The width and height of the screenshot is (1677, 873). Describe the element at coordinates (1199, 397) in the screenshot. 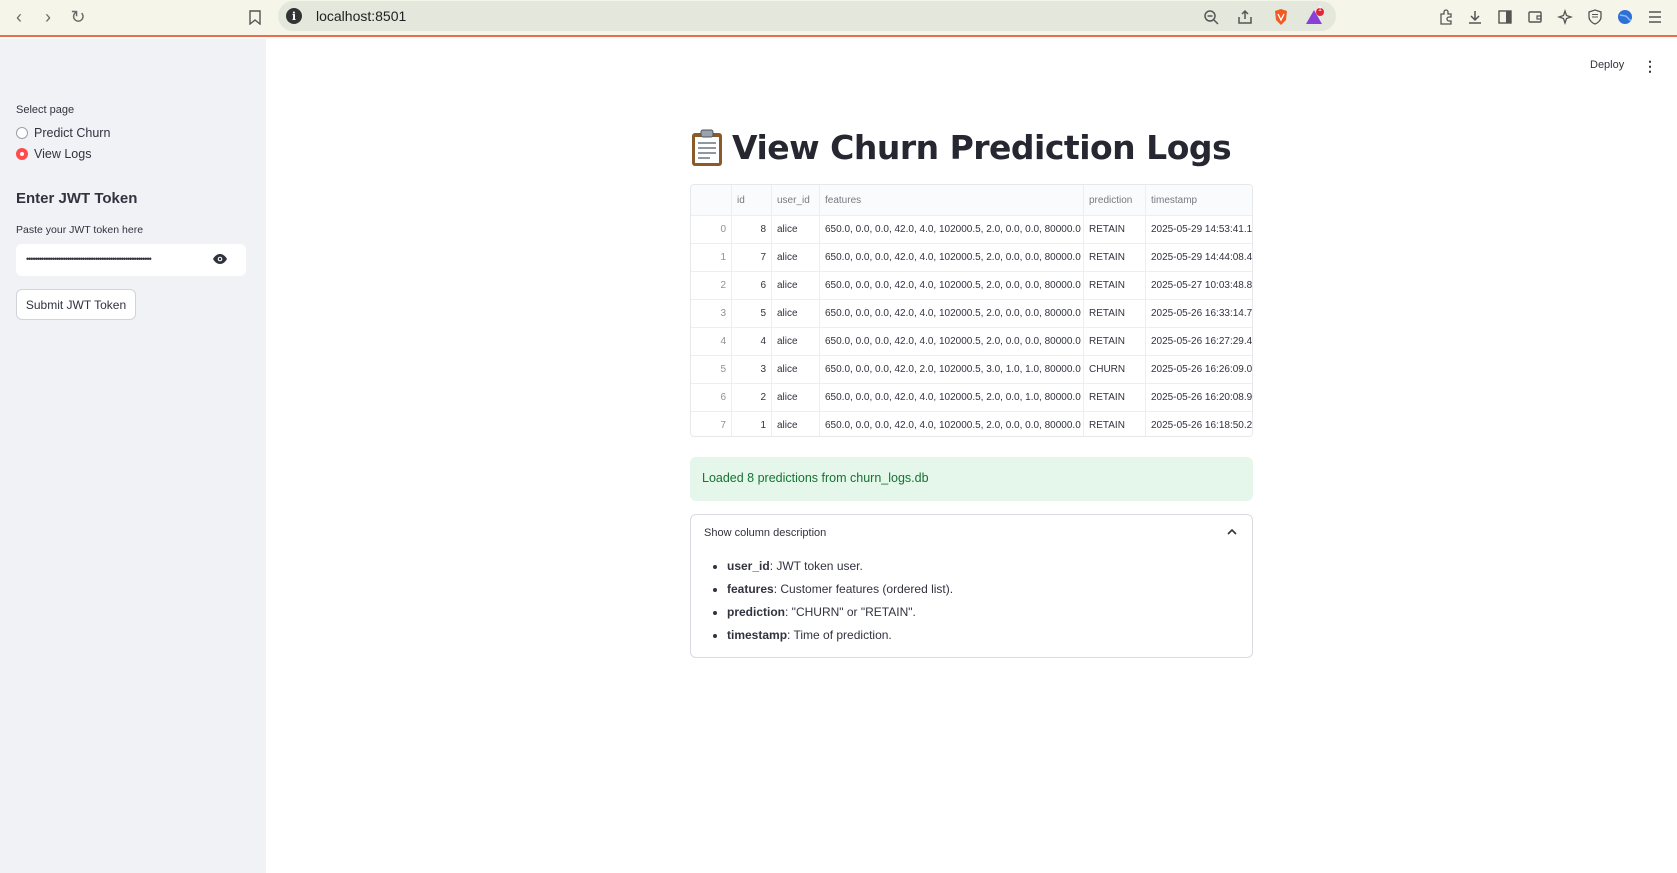

I see `cell-timestamp: 2025-05-26 16:20:08.9` at that location.